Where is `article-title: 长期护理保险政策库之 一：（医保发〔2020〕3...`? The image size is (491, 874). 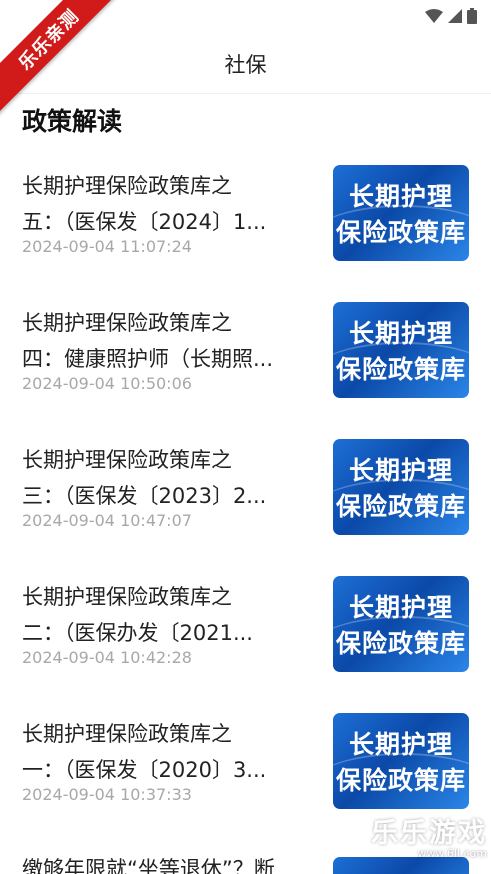
article-title: 长期护理保险政策库之 一：（医保发〔2020〕3... is located at coordinates (166, 752).